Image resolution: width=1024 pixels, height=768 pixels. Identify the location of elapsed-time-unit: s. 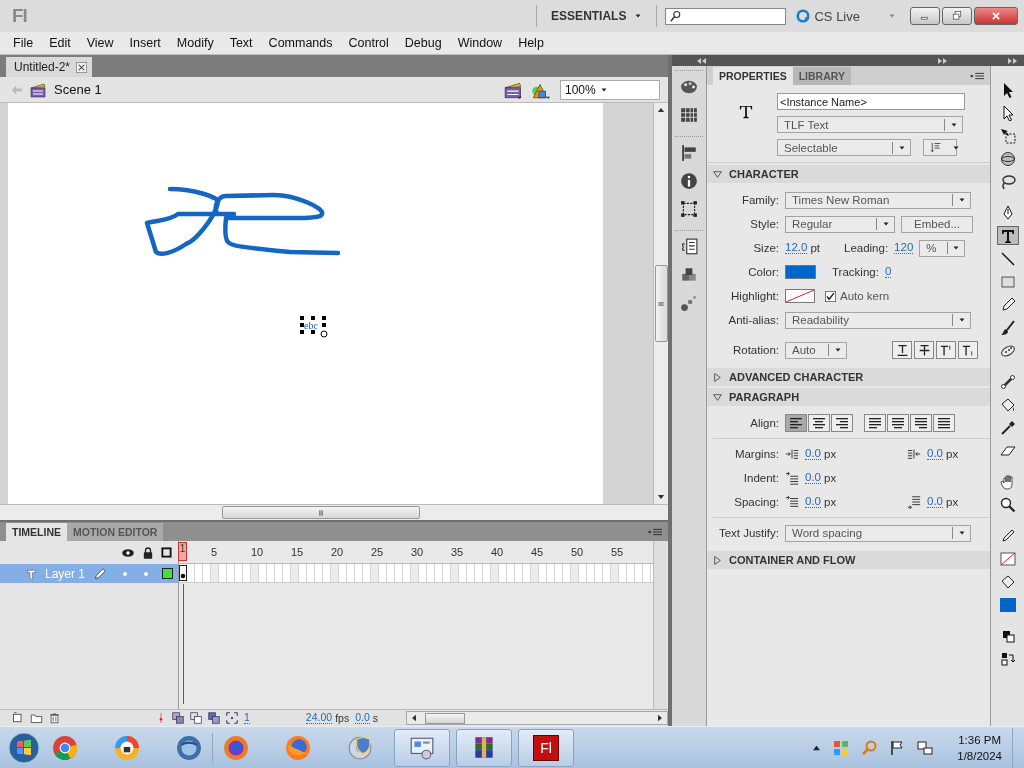
(375, 718).